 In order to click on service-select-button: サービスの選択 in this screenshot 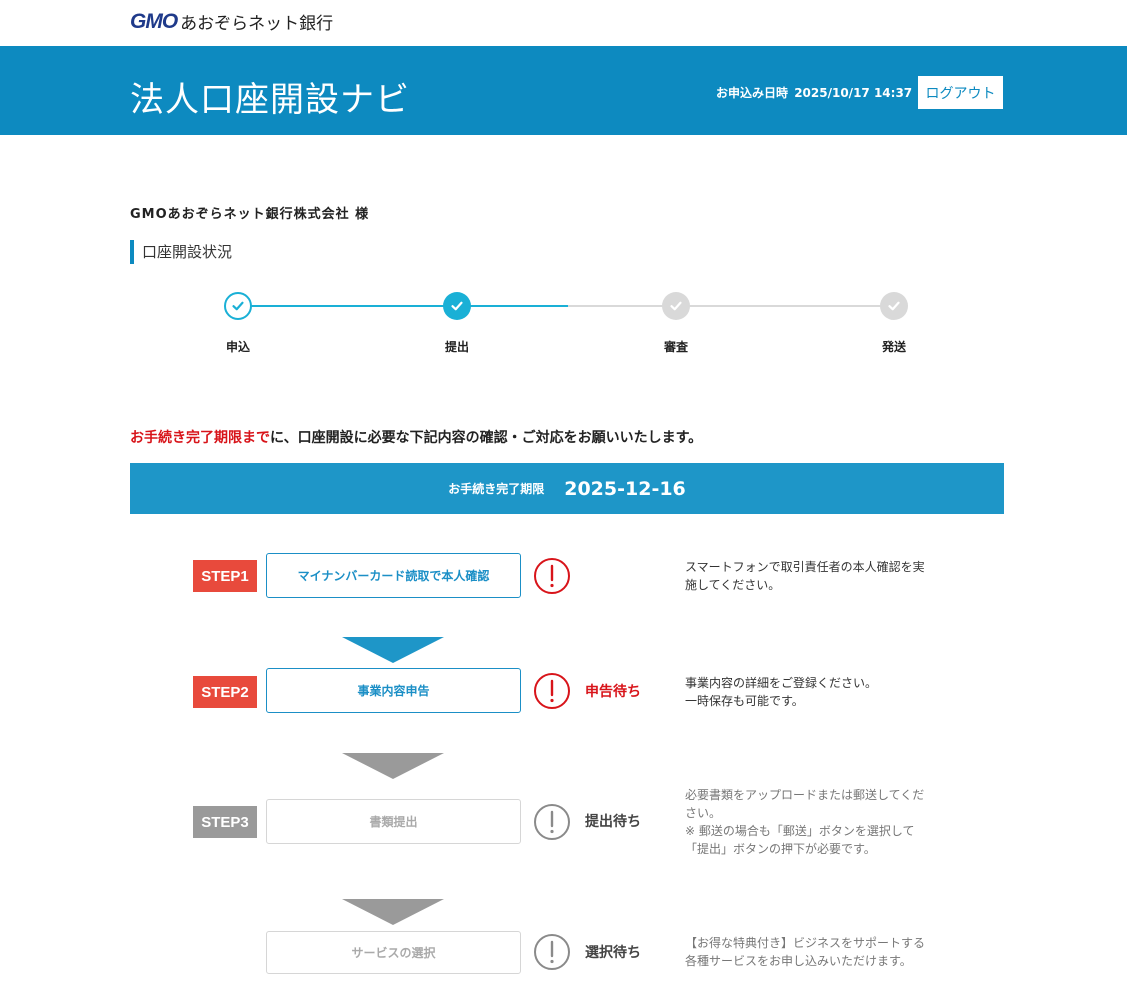, I will do `click(393, 952)`.